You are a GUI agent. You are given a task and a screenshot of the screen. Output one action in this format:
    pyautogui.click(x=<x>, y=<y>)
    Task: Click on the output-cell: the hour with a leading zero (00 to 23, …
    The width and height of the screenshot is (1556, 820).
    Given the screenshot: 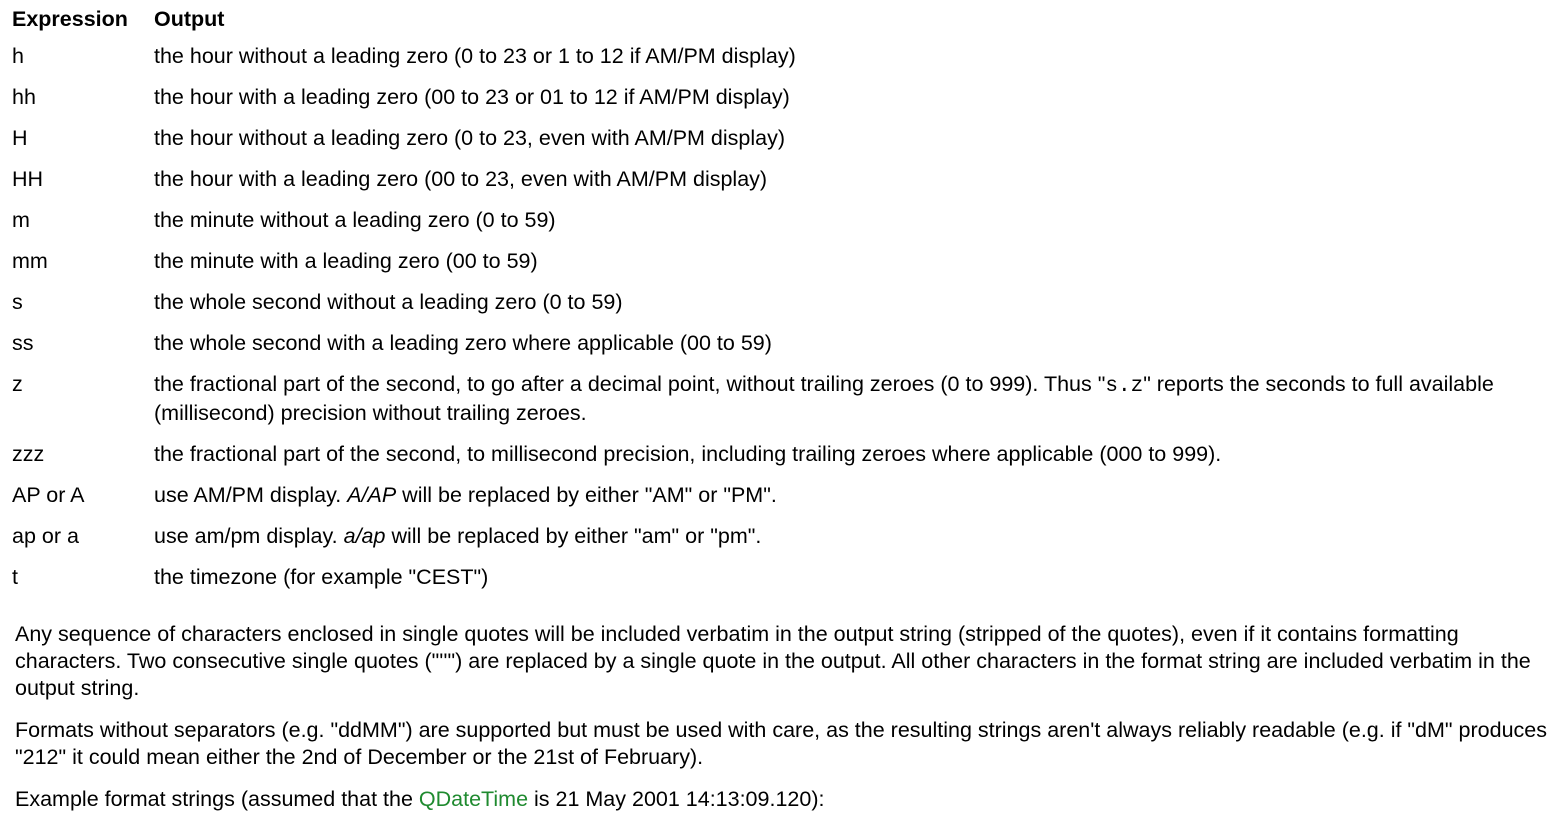 What is the action you would take?
    pyautogui.click(x=461, y=179)
    